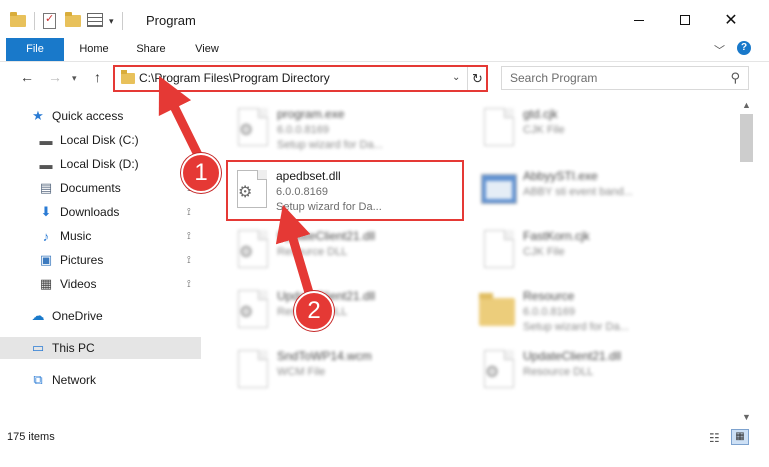 The width and height of the screenshot is (769, 467). Describe the element at coordinates (253, 129) in the screenshot. I see `setup-exe-icon: ⚙` at that location.